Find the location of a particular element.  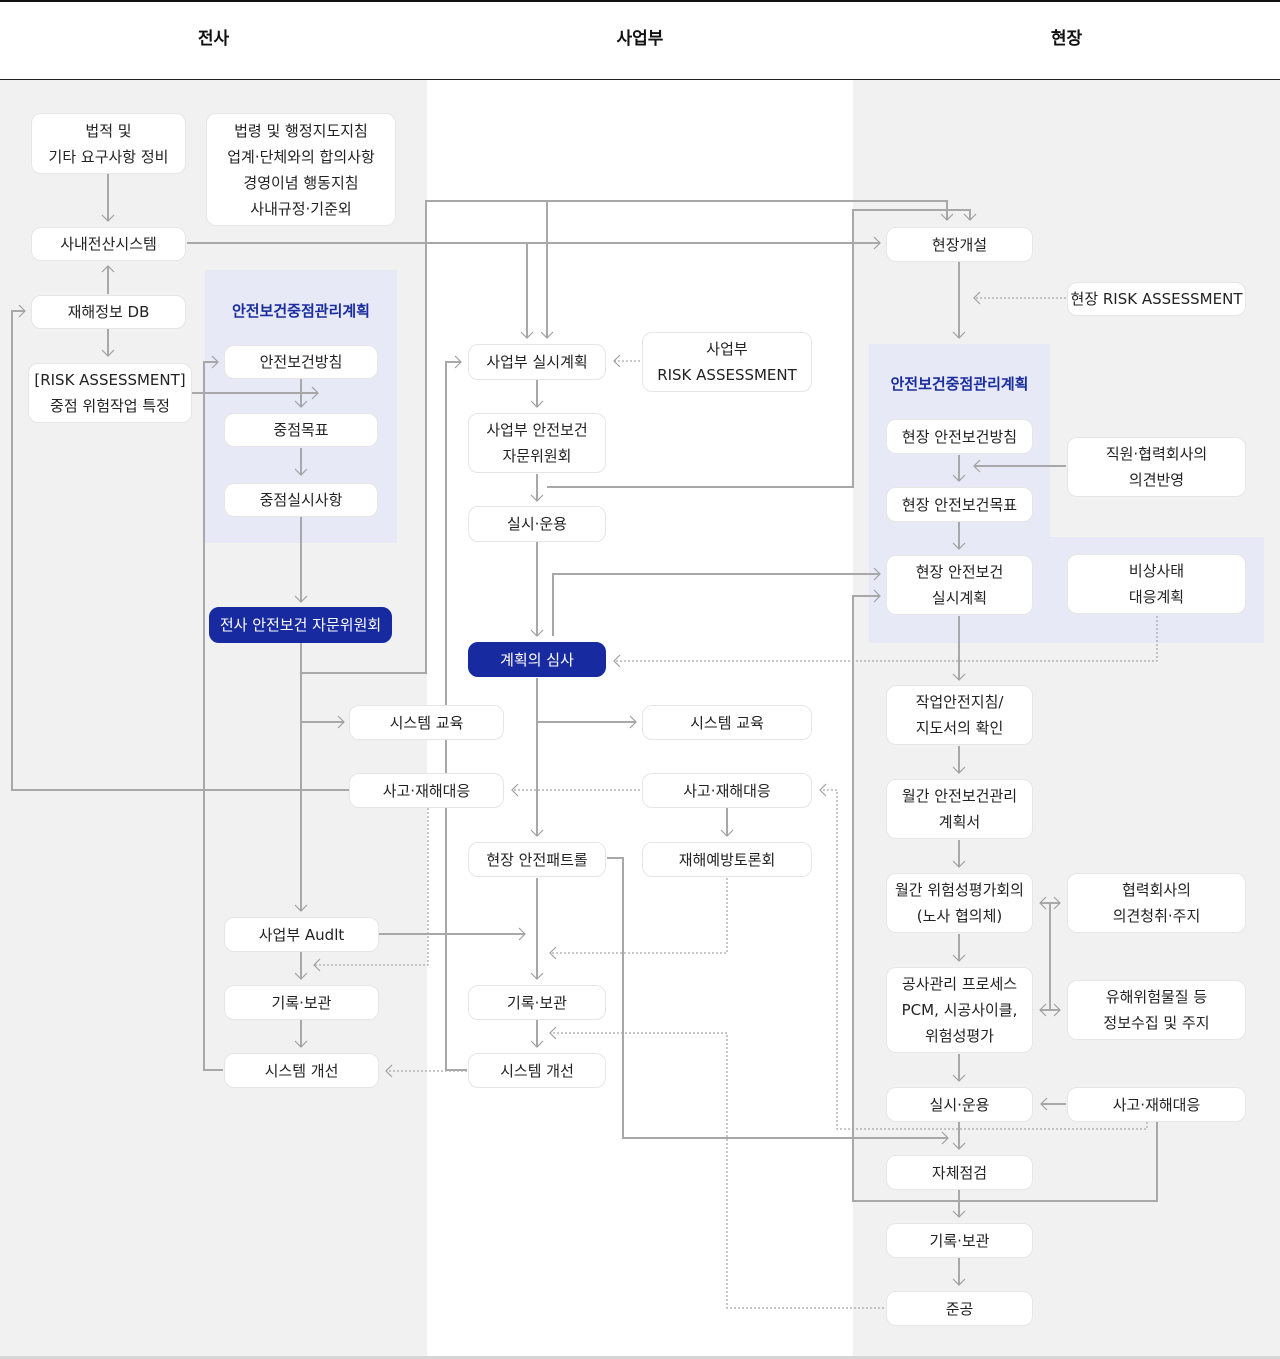

box-division-action-plan: 사업부 실시계획 is located at coordinates (537, 362).